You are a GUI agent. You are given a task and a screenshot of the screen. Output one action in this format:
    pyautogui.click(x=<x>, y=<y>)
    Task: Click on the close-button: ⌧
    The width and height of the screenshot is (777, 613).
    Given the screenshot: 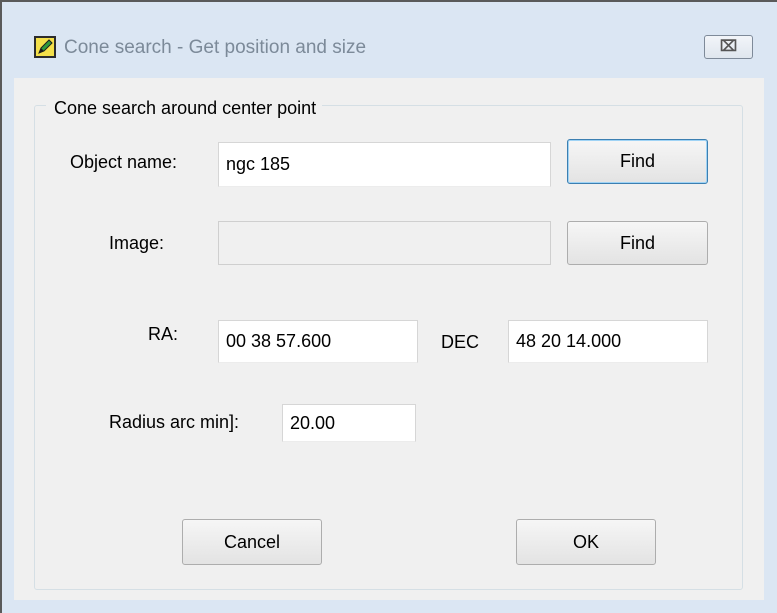 What is the action you would take?
    pyautogui.click(x=728, y=47)
    